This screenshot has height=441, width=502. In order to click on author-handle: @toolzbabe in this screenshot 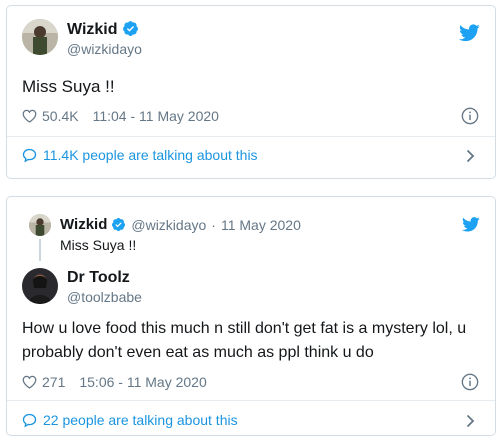, I will do `click(104, 297)`.